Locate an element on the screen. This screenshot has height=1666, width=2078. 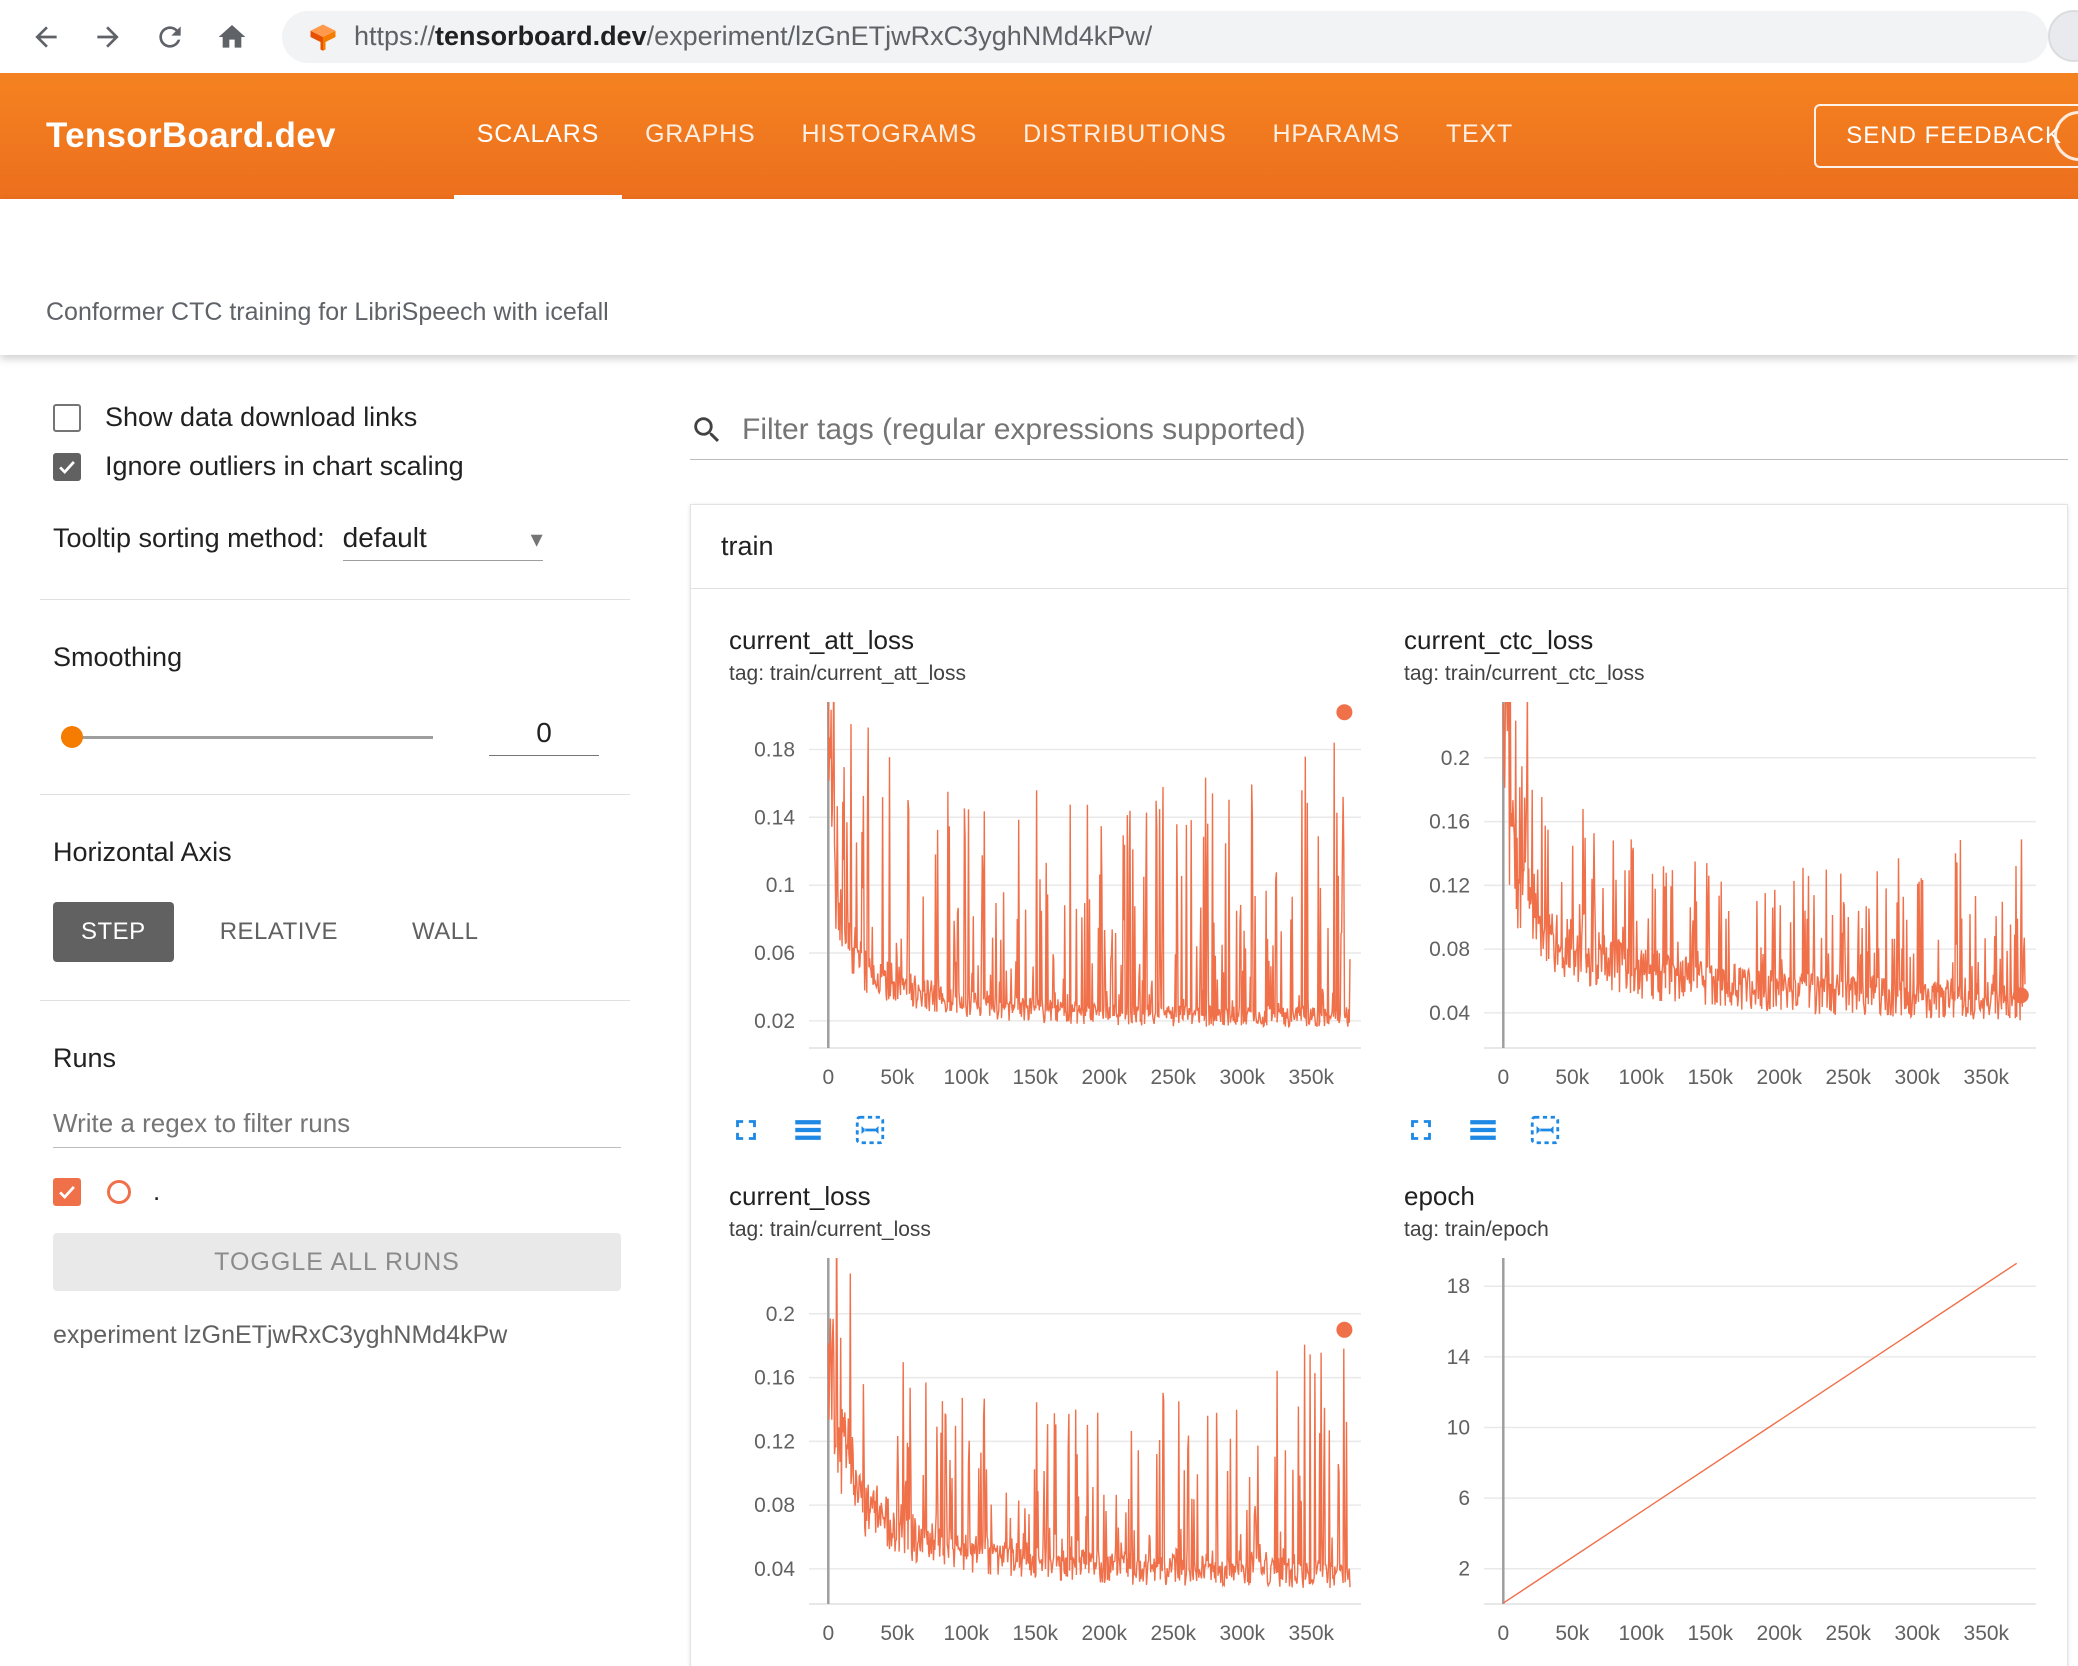
run-row: . is located at coordinates (341, 1191).